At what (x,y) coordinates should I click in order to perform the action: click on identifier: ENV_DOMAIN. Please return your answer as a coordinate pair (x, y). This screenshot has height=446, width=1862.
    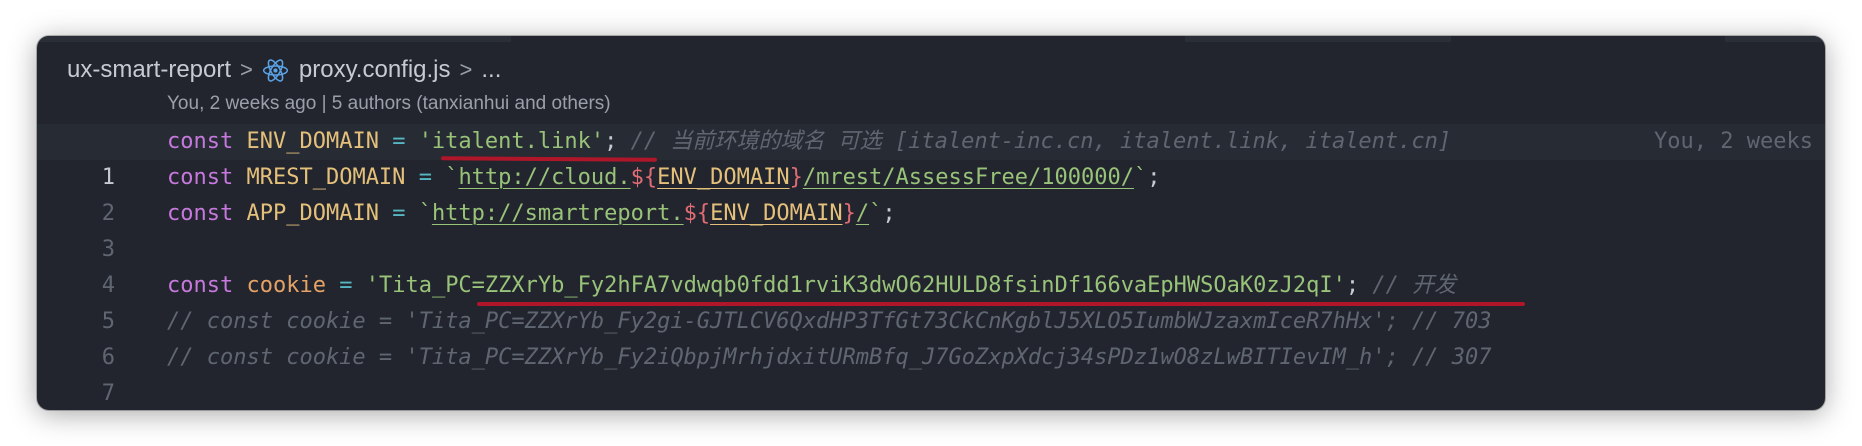
    Looking at the image, I should click on (312, 141).